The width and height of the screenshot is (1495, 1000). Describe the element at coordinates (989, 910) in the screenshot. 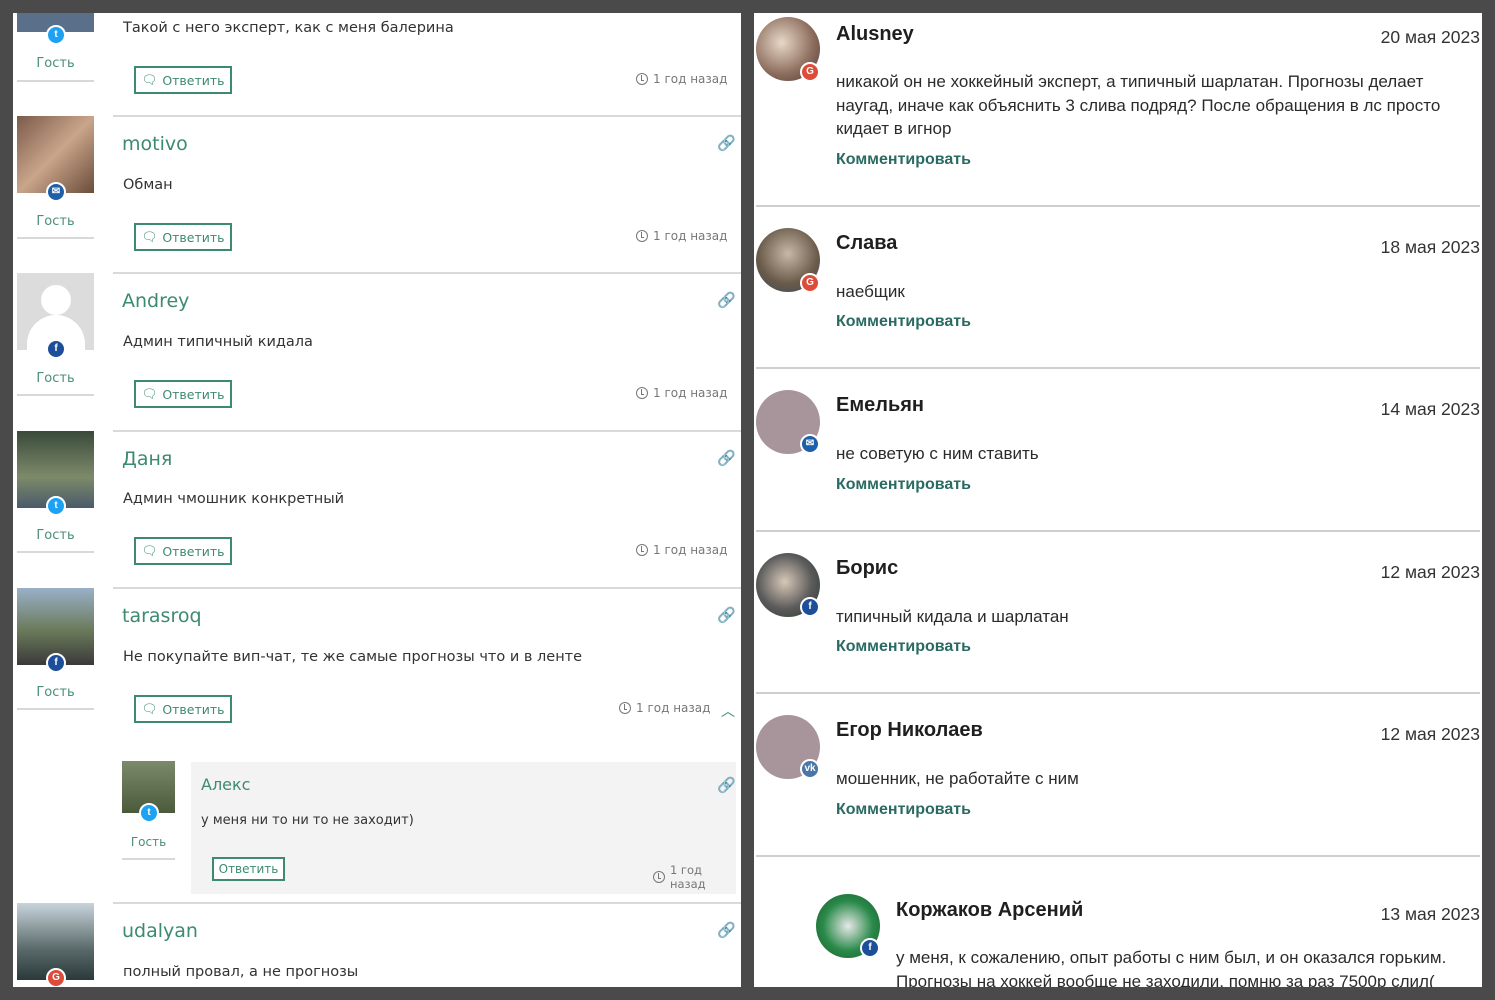

I see `comment-author: Коржаков Арсений` at that location.